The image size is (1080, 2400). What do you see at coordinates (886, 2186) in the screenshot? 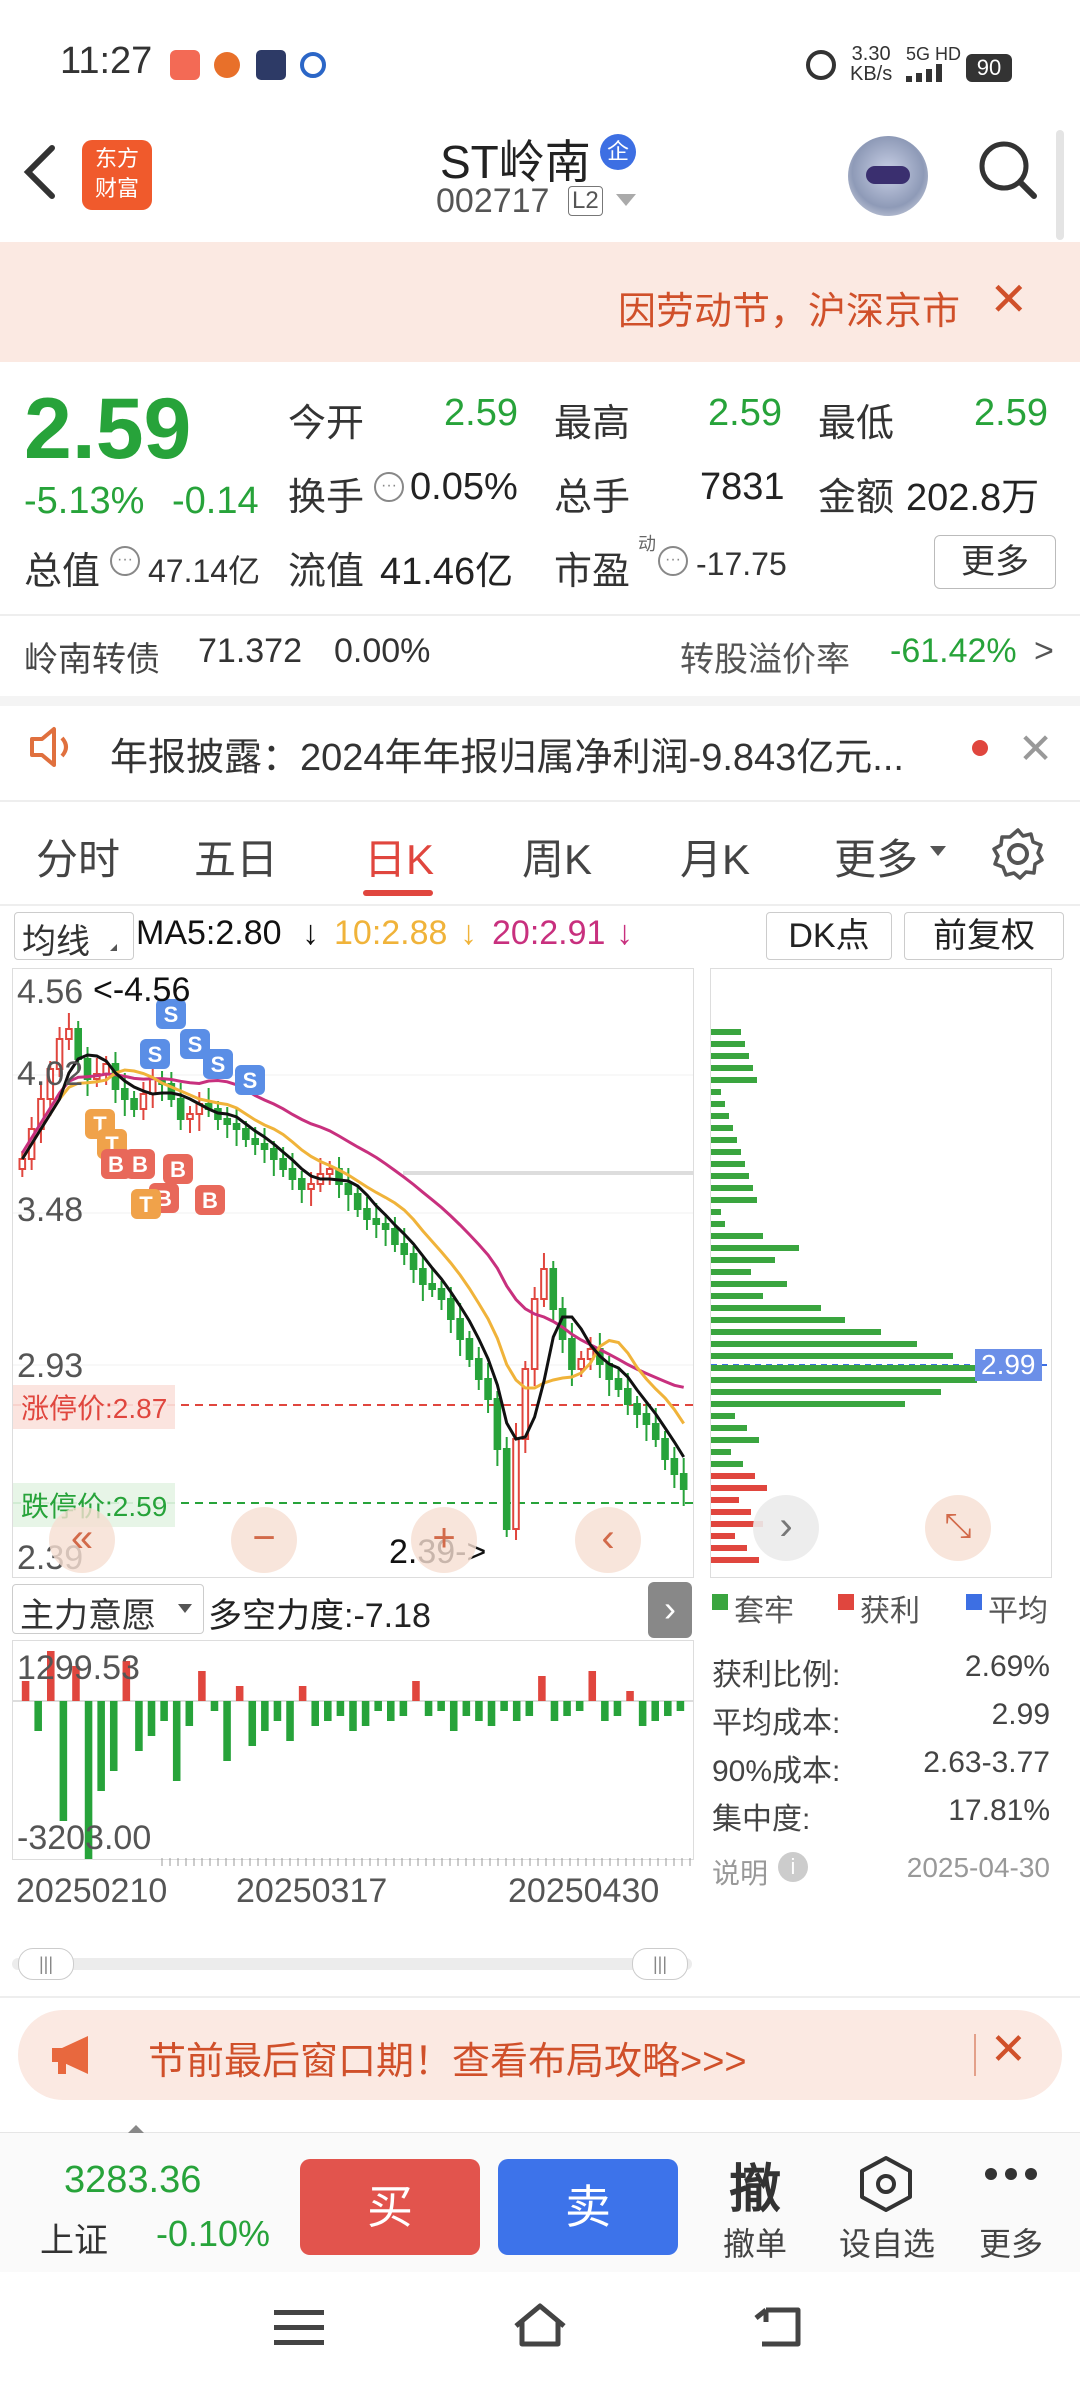
I see `add-watchlist-icon` at bounding box center [886, 2186].